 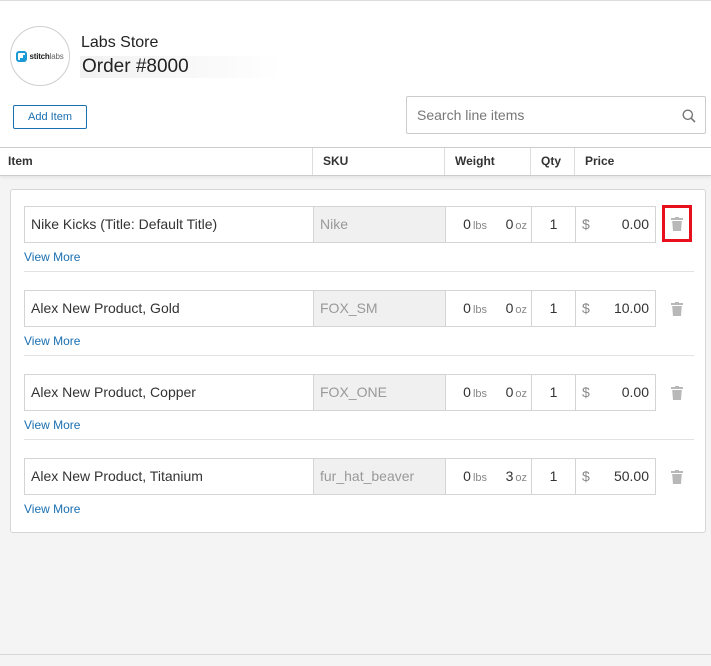 I want to click on store-name: Labs Store, so click(x=120, y=42).